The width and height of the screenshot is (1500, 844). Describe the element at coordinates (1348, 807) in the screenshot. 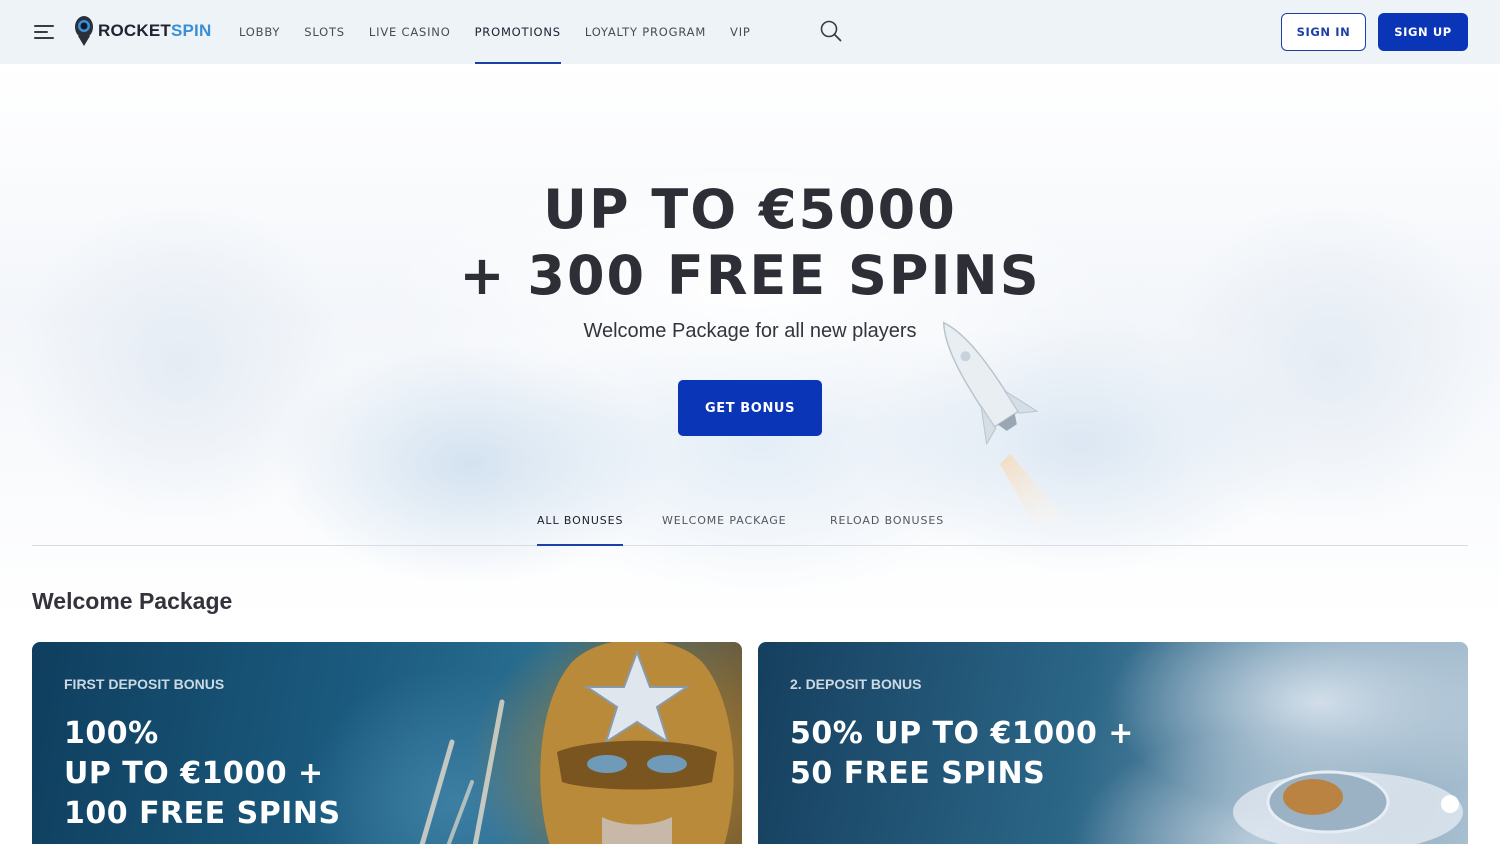

I see `spaceship-art` at that location.